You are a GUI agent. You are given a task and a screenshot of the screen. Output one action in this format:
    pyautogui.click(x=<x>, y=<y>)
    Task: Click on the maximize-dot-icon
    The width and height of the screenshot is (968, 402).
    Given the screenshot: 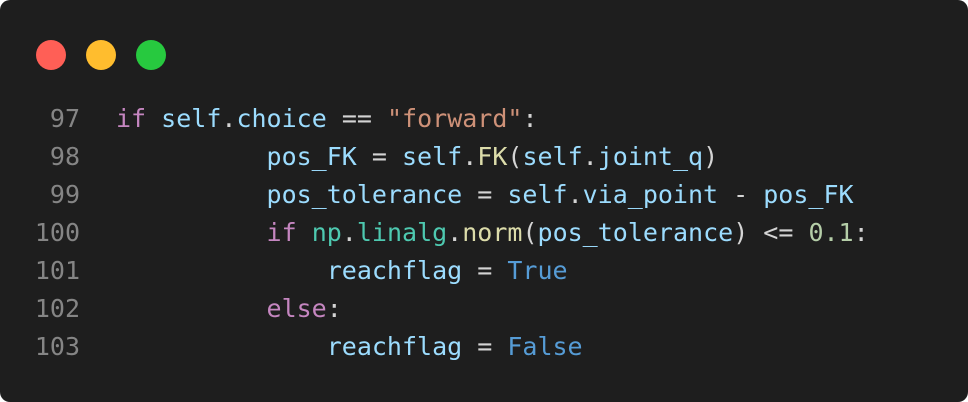 What is the action you would take?
    pyautogui.click(x=151, y=55)
    